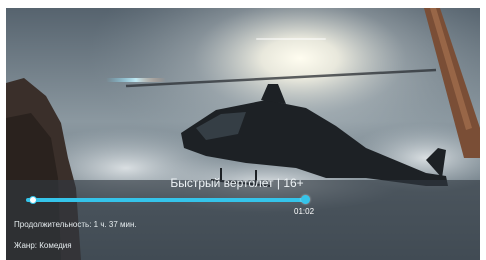 This screenshot has height=260, width=486. I want to click on progress-track, so click(166, 200).